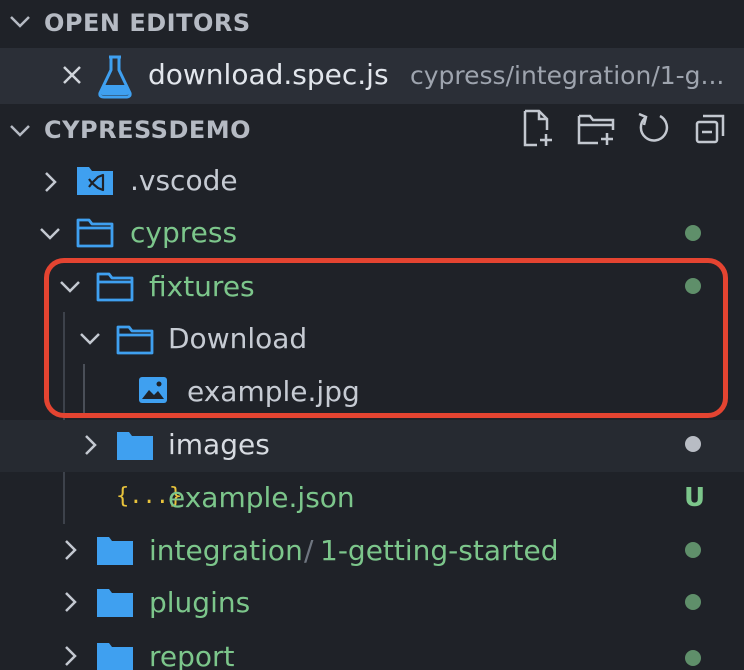 The width and height of the screenshot is (744, 670). I want to click on refresh-icon, so click(654, 128).